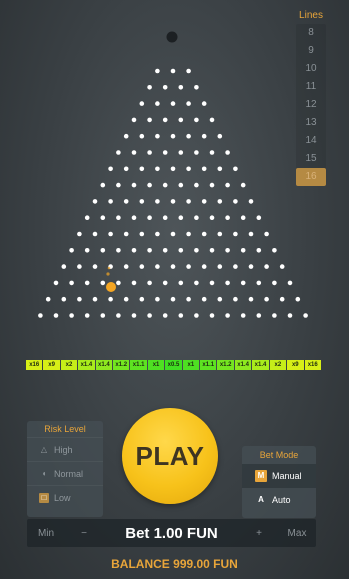  Describe the element at coordinates (170, 456) in the screenshot. I see `play-button: PLAY` at that location.